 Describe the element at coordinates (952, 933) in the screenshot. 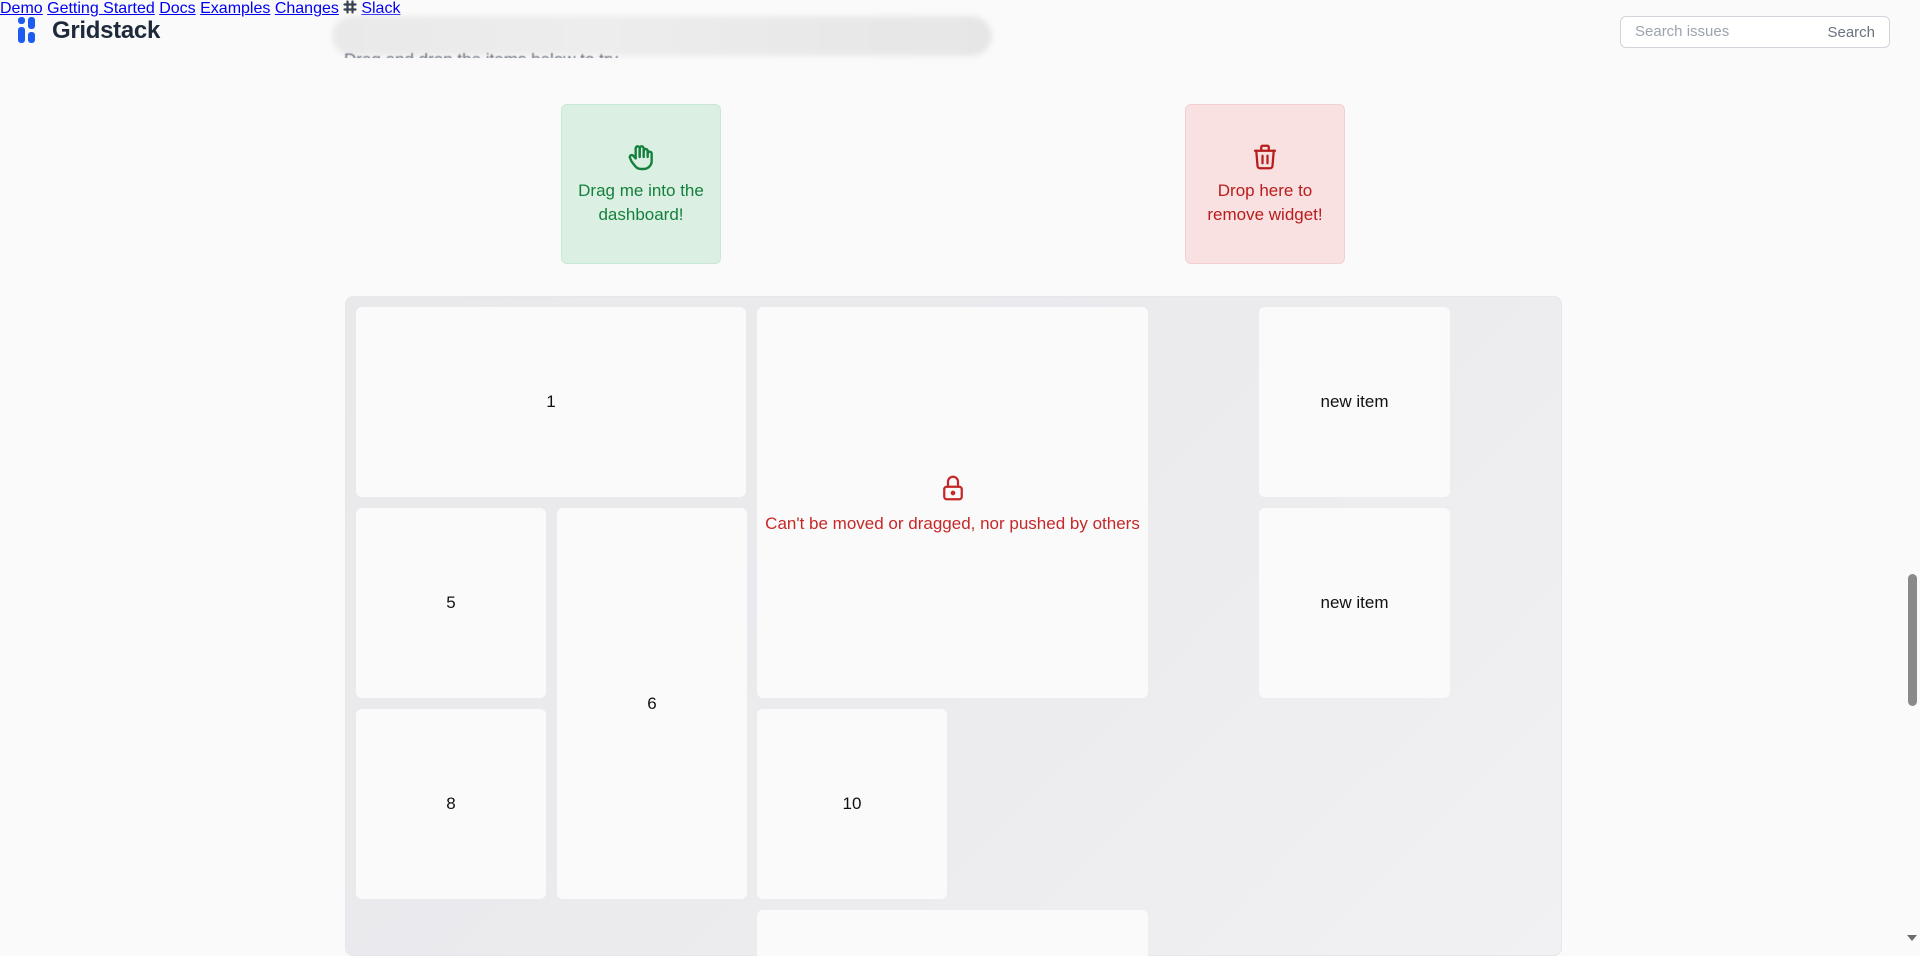

I see `grid-item-partial` at that location.